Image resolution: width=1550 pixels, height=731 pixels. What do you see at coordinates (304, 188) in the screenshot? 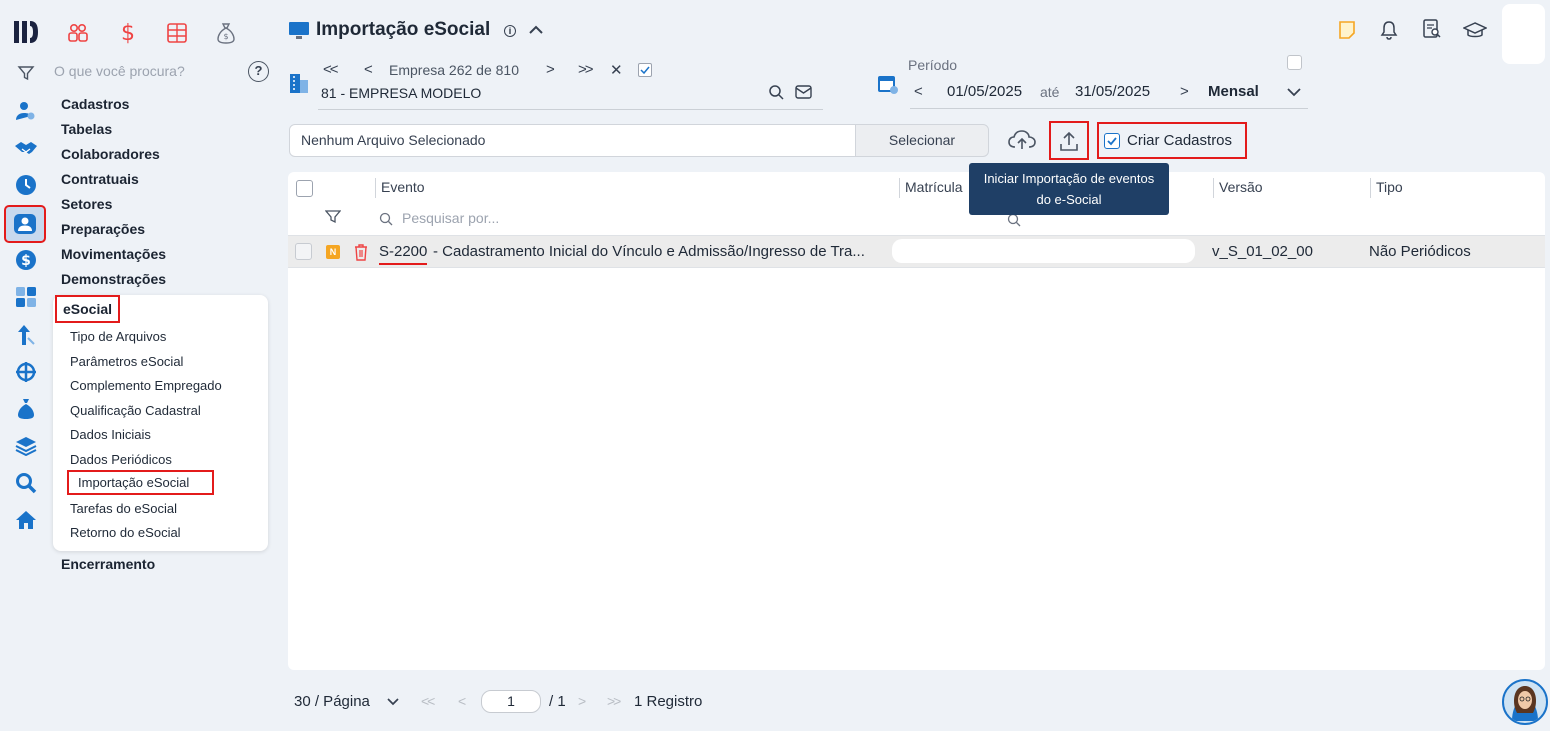
I see `select-all-checkbox` at bounding box center [304, 188].